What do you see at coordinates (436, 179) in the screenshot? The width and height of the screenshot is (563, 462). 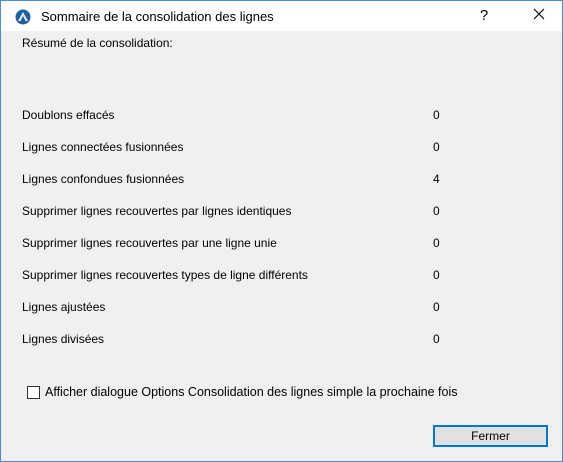 I see `row-value: 4` at bounding box center [436, 179].